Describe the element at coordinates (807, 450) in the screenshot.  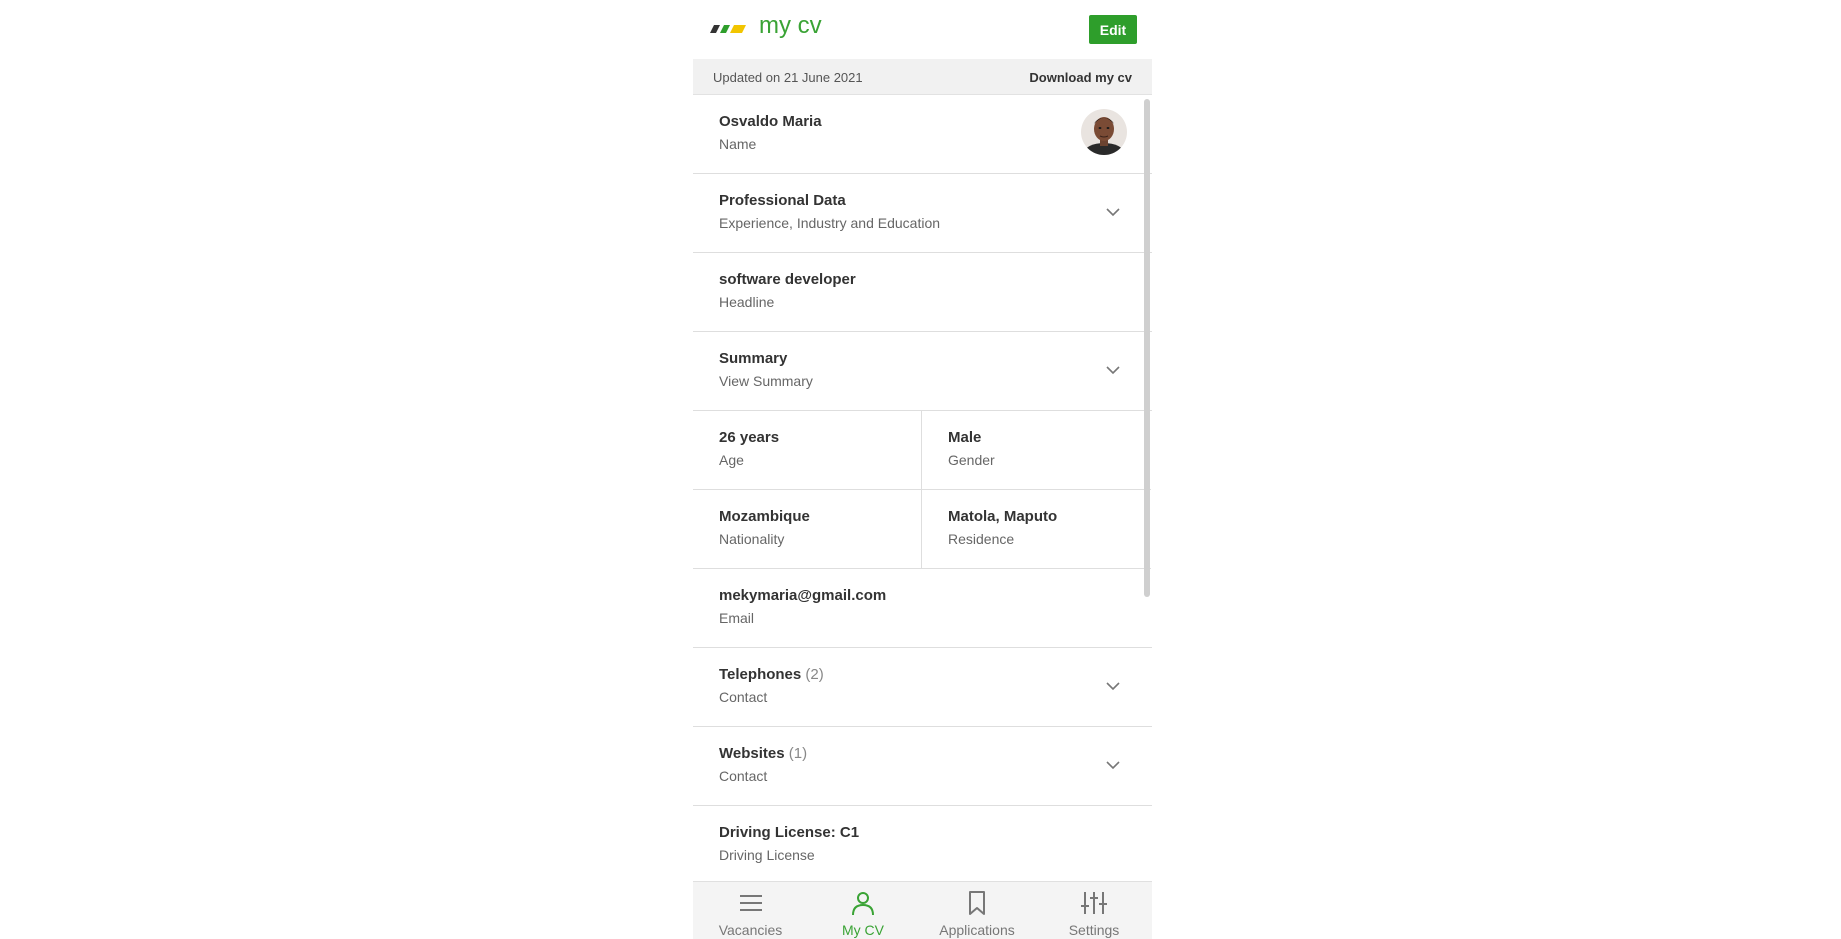
I see `age-cell: 26 years Age` at that location.